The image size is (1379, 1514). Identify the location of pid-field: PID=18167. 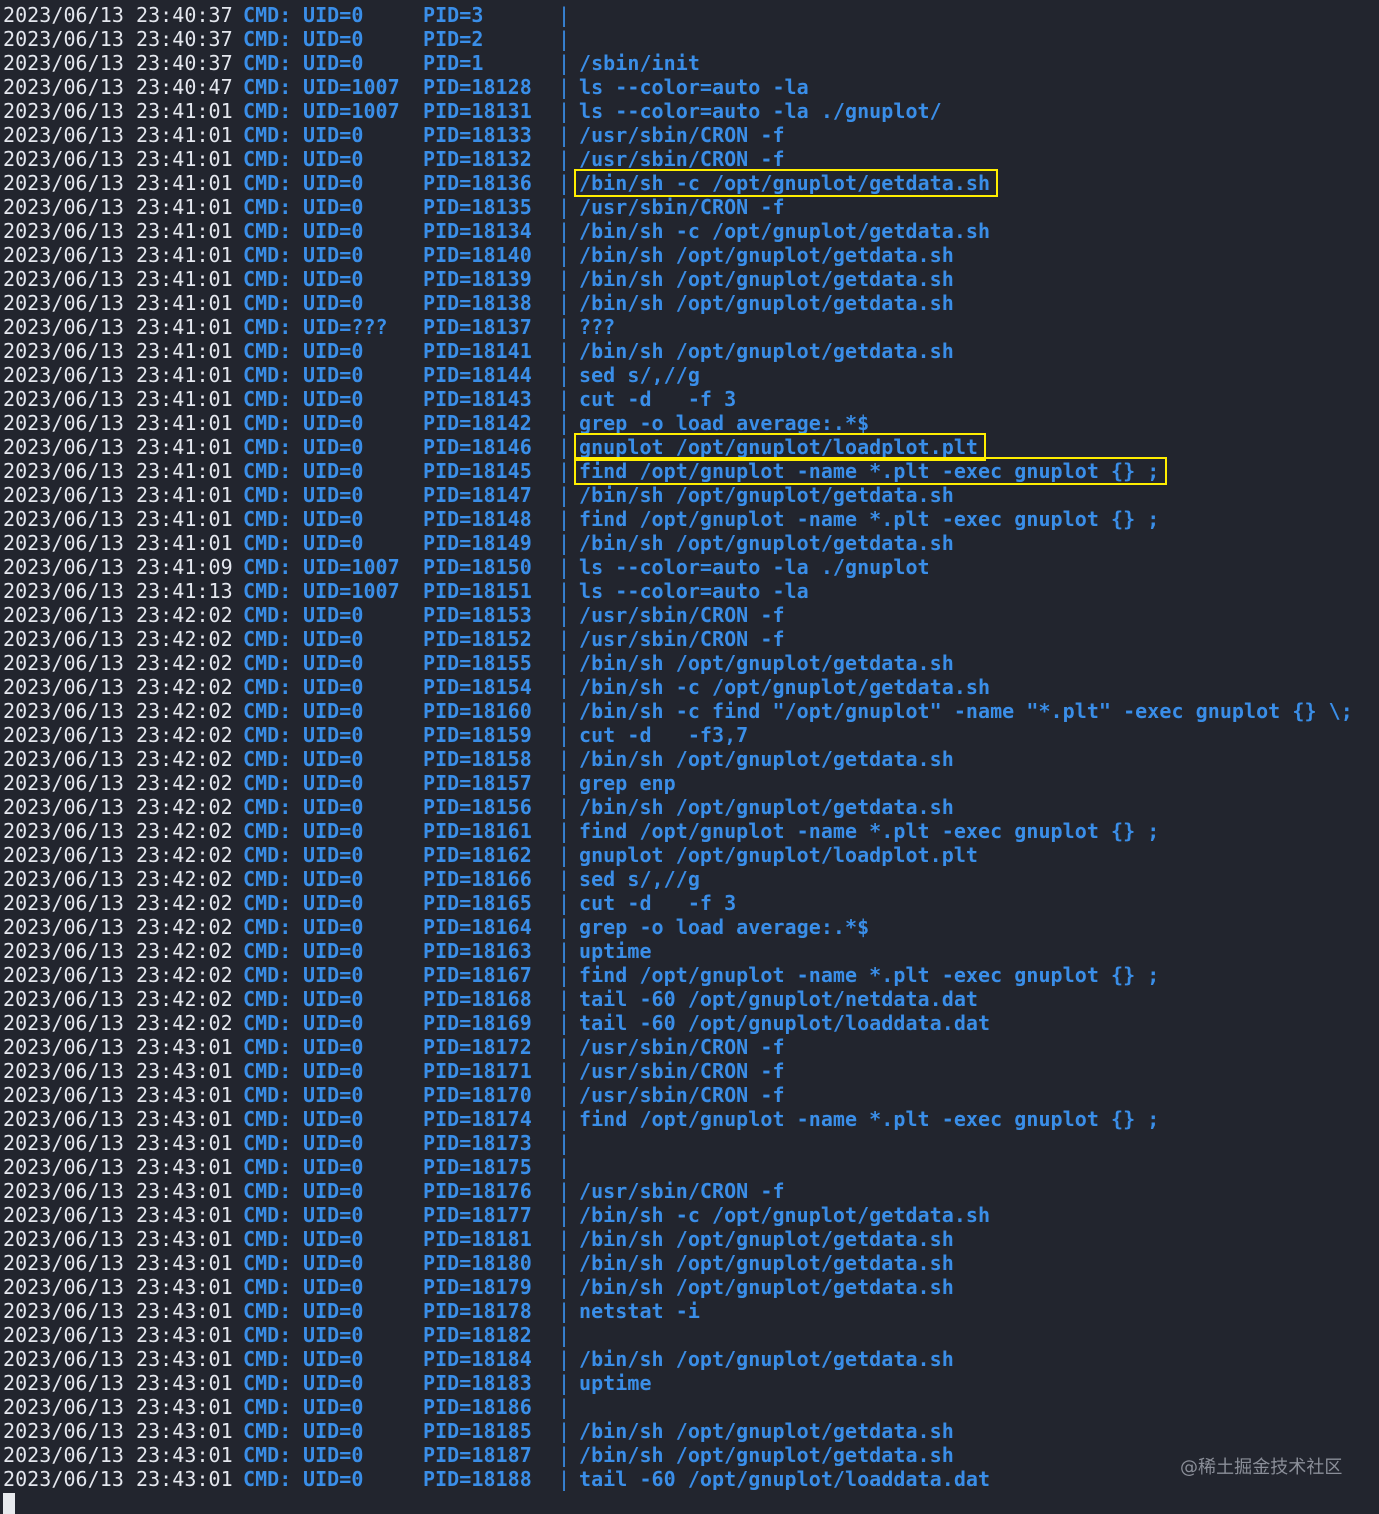
(477, 975).